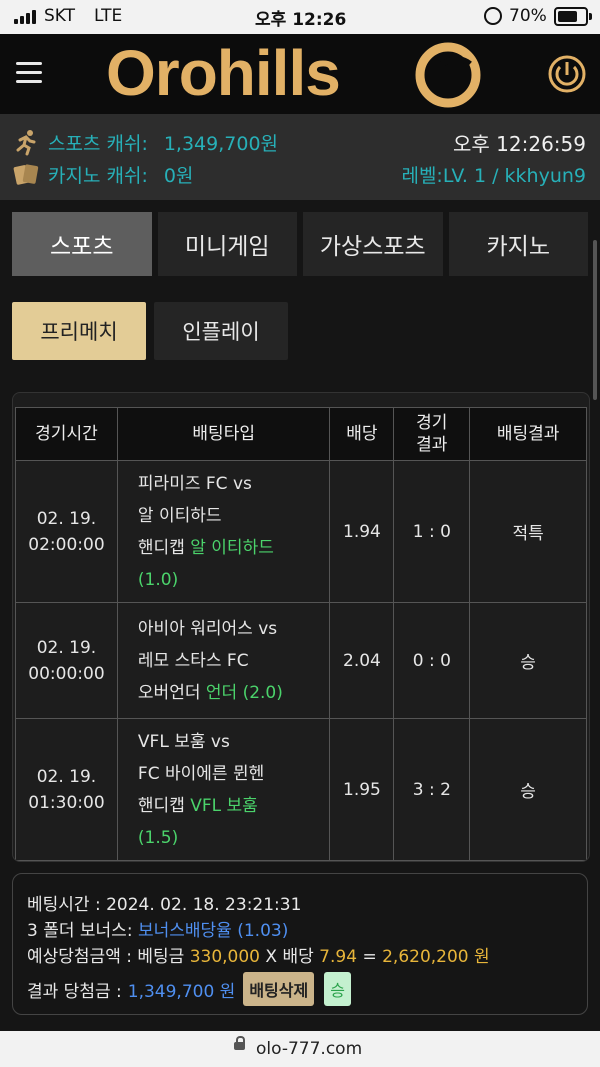 Image resolution: width=600 pixels, height=1067 pixels. I want to click on network-label: LTE, so click(108, 16).